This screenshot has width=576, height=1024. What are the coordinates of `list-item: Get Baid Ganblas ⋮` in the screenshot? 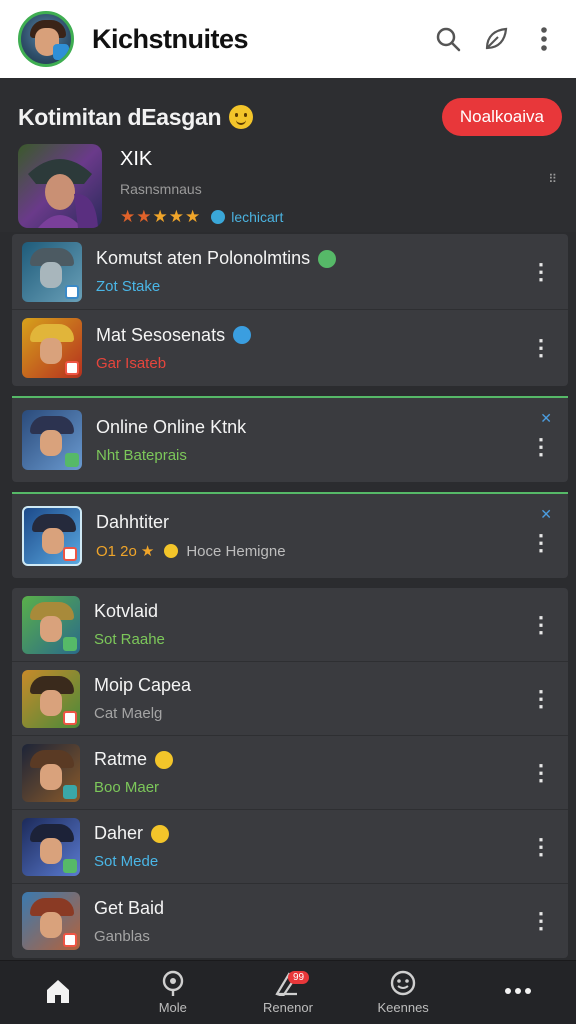 It's located at (290, 921).